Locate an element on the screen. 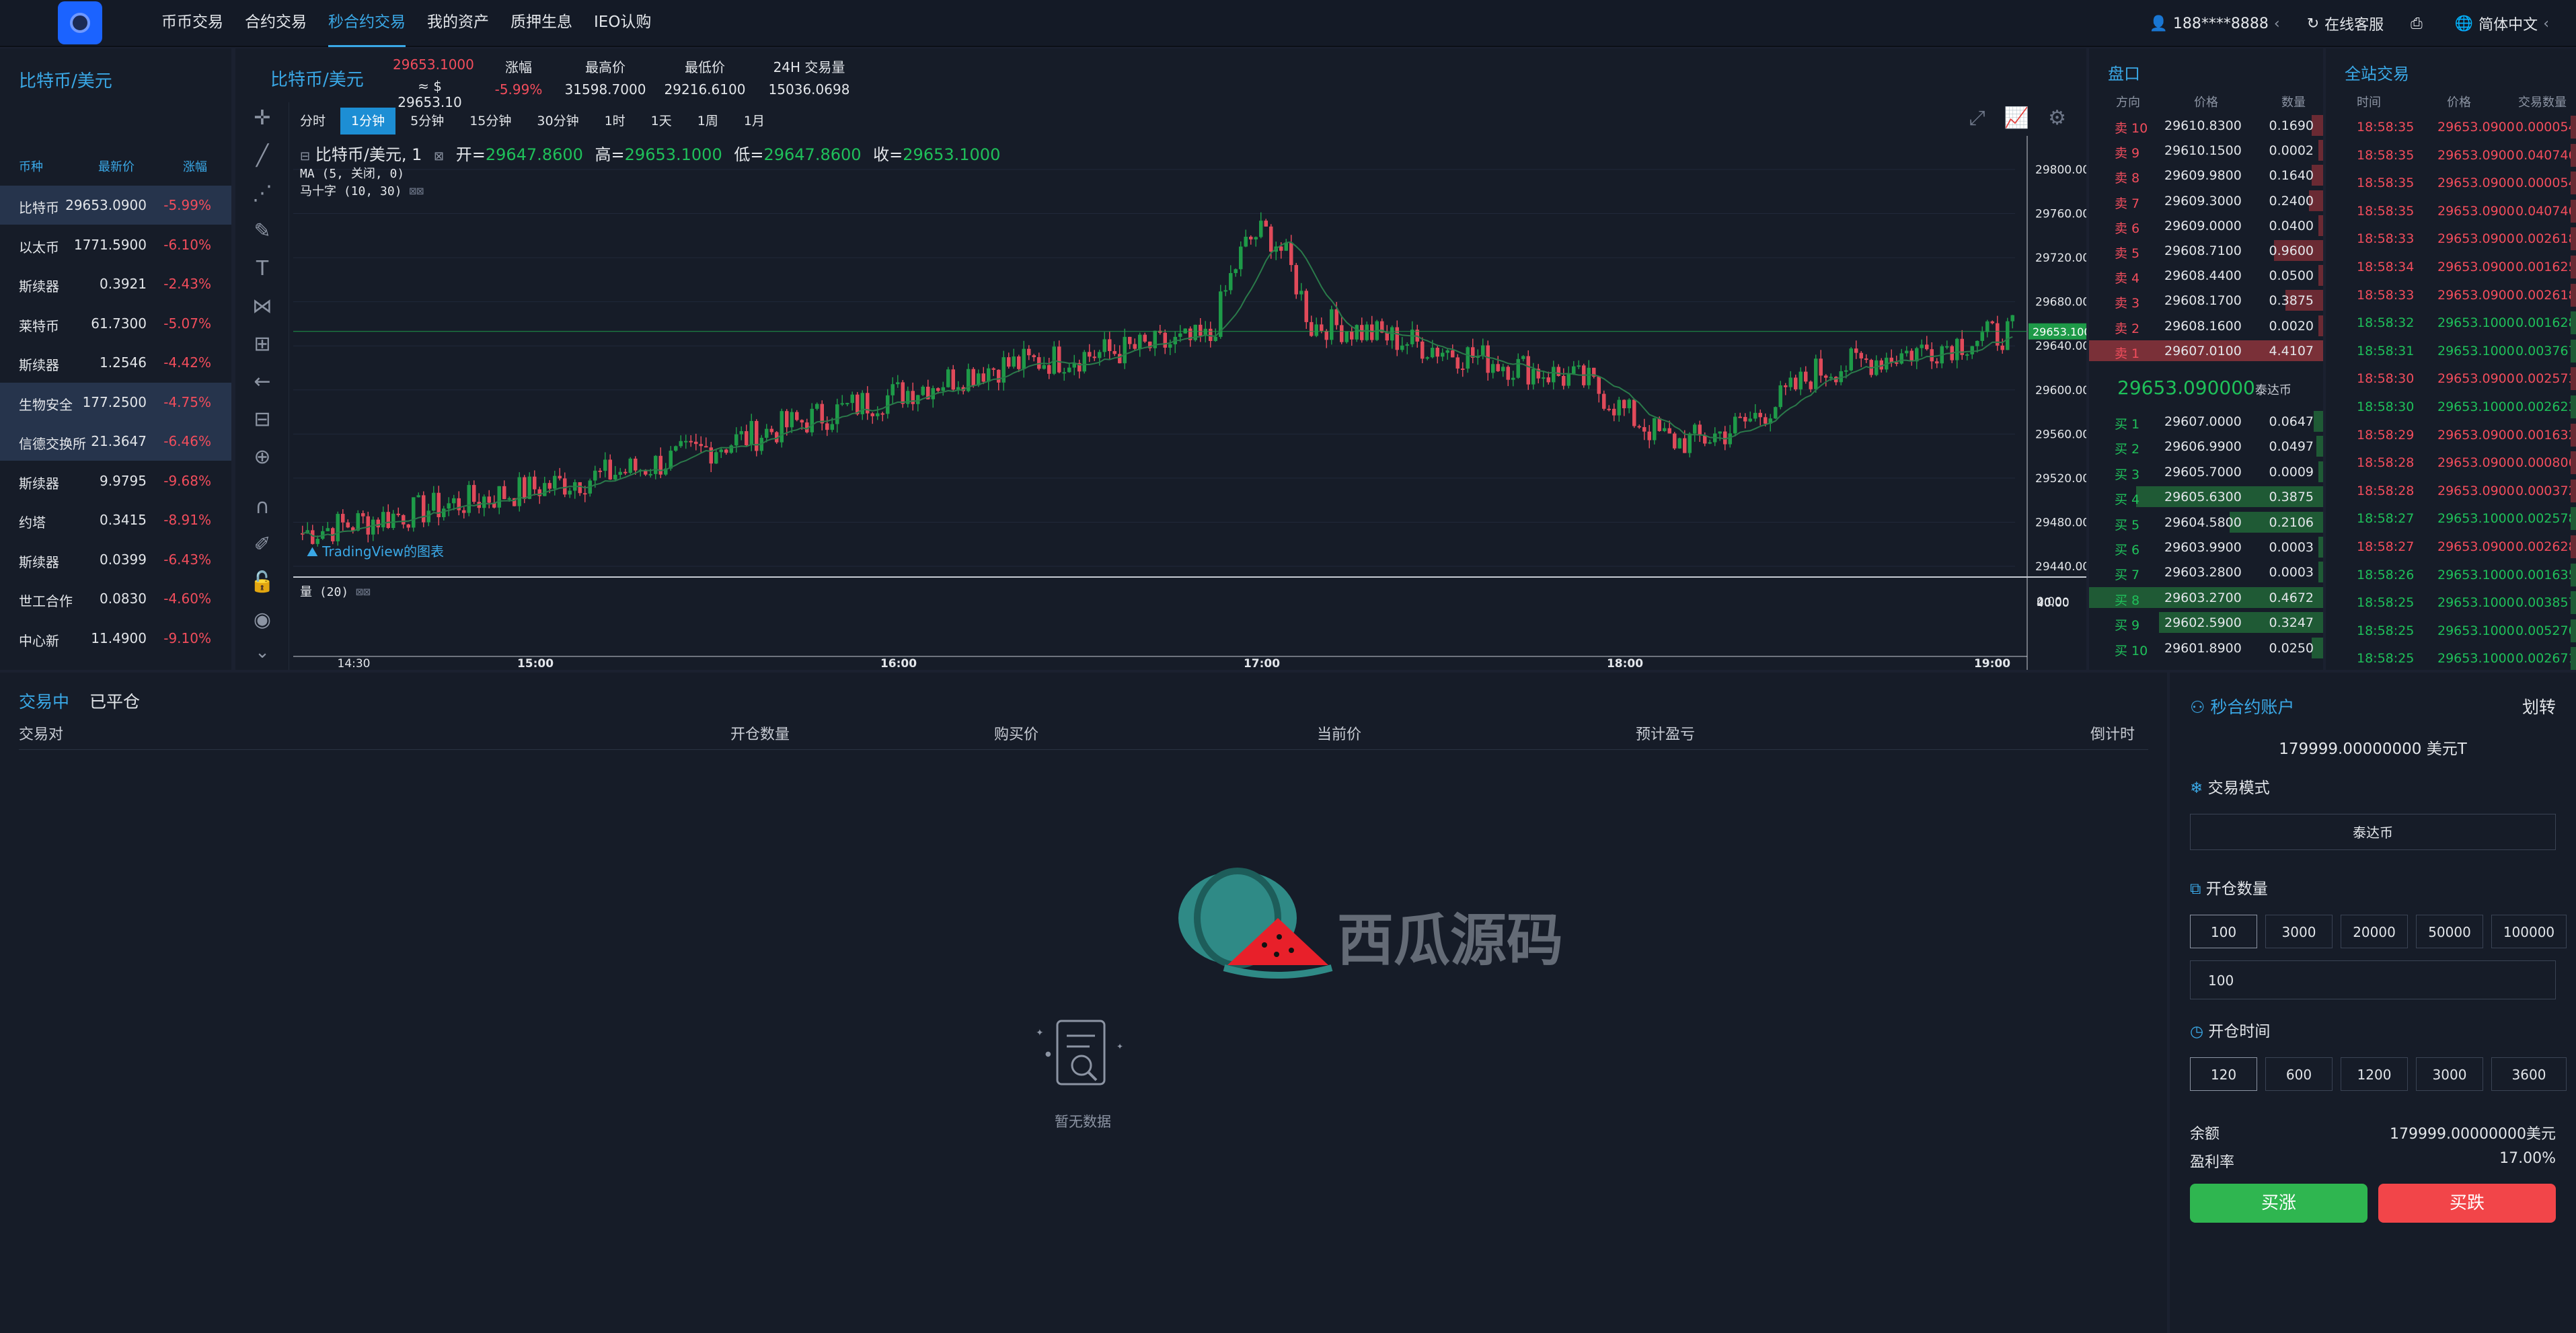 The width and height of the screenshot is (2576, 1333). timeframe-button: 1周 is located at coordinates (708, 121).